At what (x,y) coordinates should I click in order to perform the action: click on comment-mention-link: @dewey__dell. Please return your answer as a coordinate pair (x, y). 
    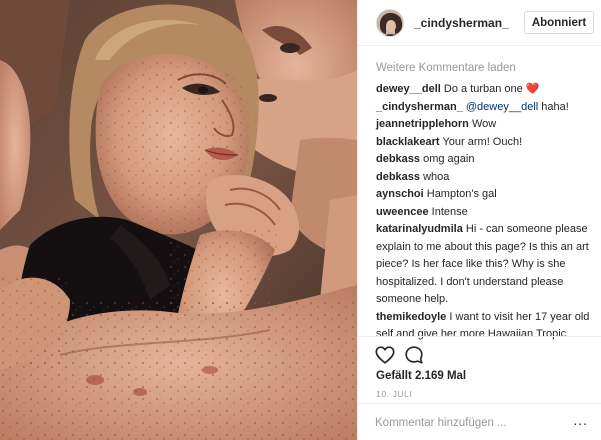
    Looking at the image, I should click on (502, 107).